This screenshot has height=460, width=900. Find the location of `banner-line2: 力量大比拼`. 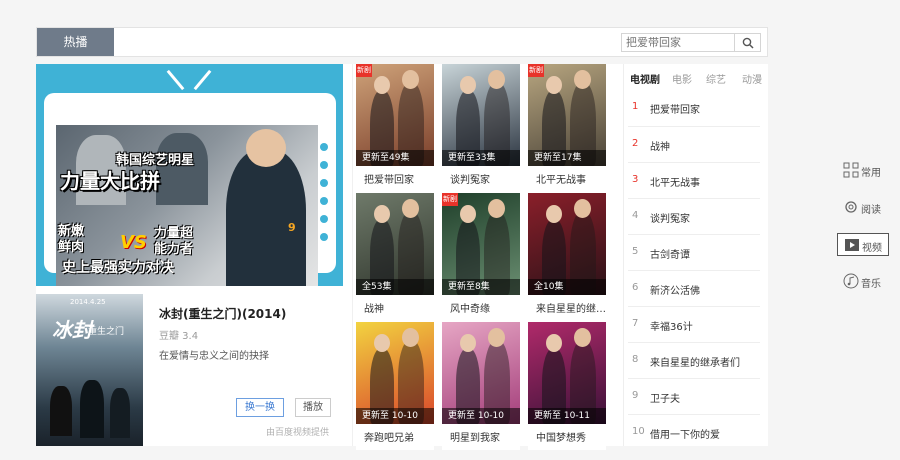

banner-line2: 力量大比拼 is located at coordinates (110, 181).